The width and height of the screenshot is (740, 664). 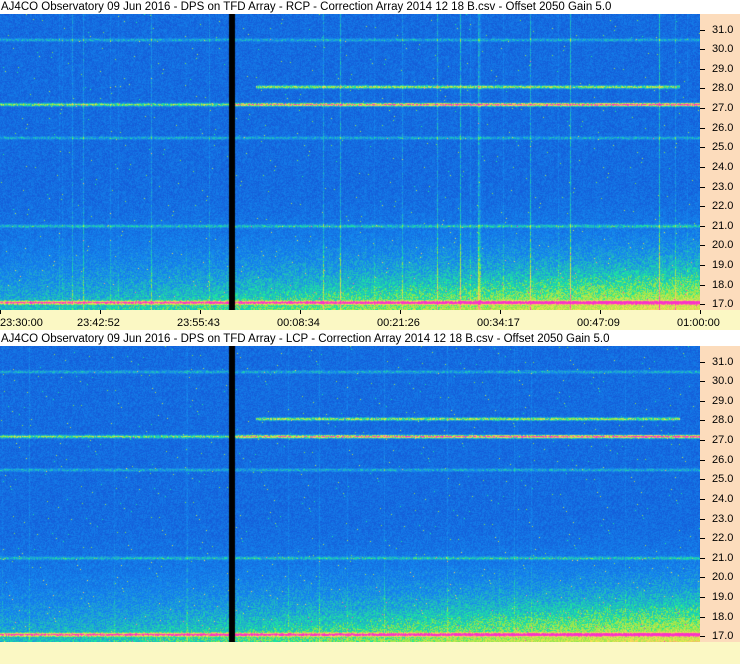 I want to click on x-tick-label: 00:47:09, so click(x=598, y=323).